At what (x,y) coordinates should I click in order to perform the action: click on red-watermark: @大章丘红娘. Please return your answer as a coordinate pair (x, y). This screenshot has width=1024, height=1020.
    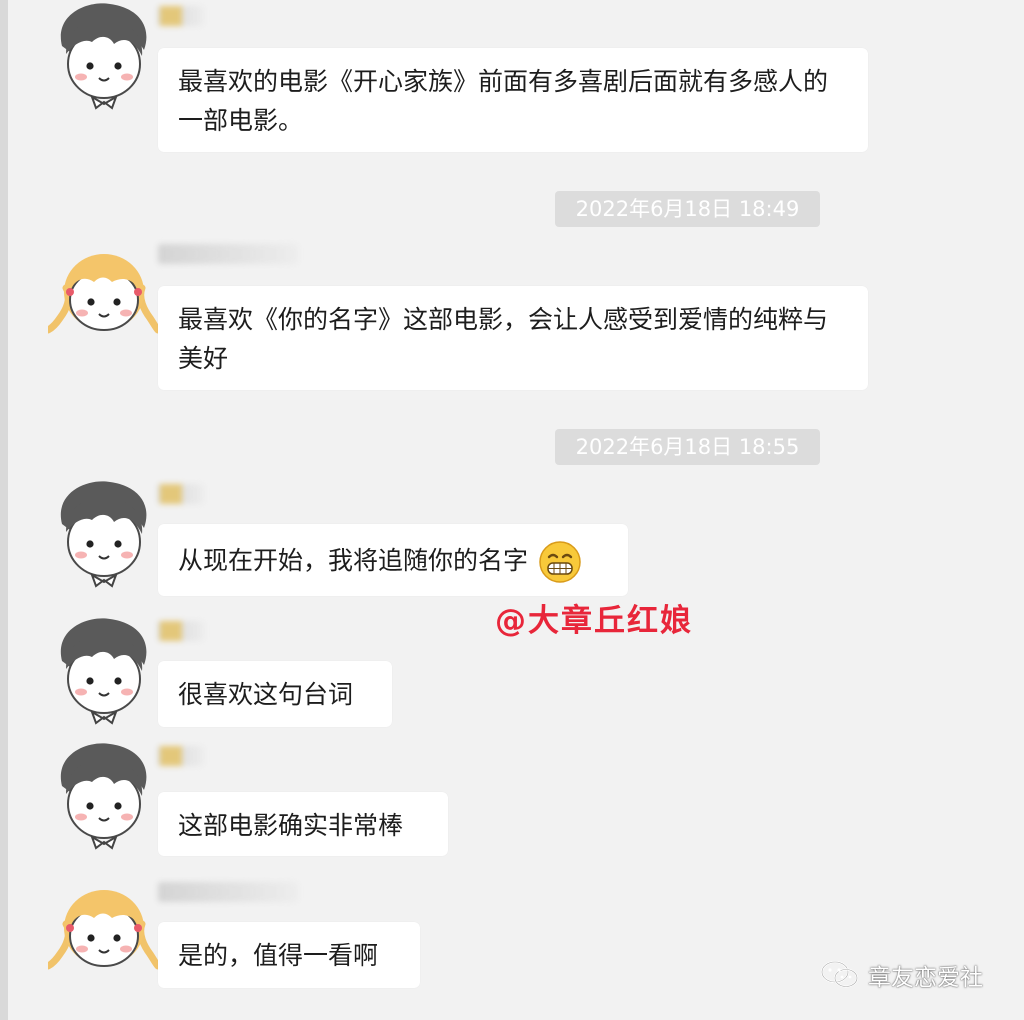
    Looking at the image, I should click on (594, 621).